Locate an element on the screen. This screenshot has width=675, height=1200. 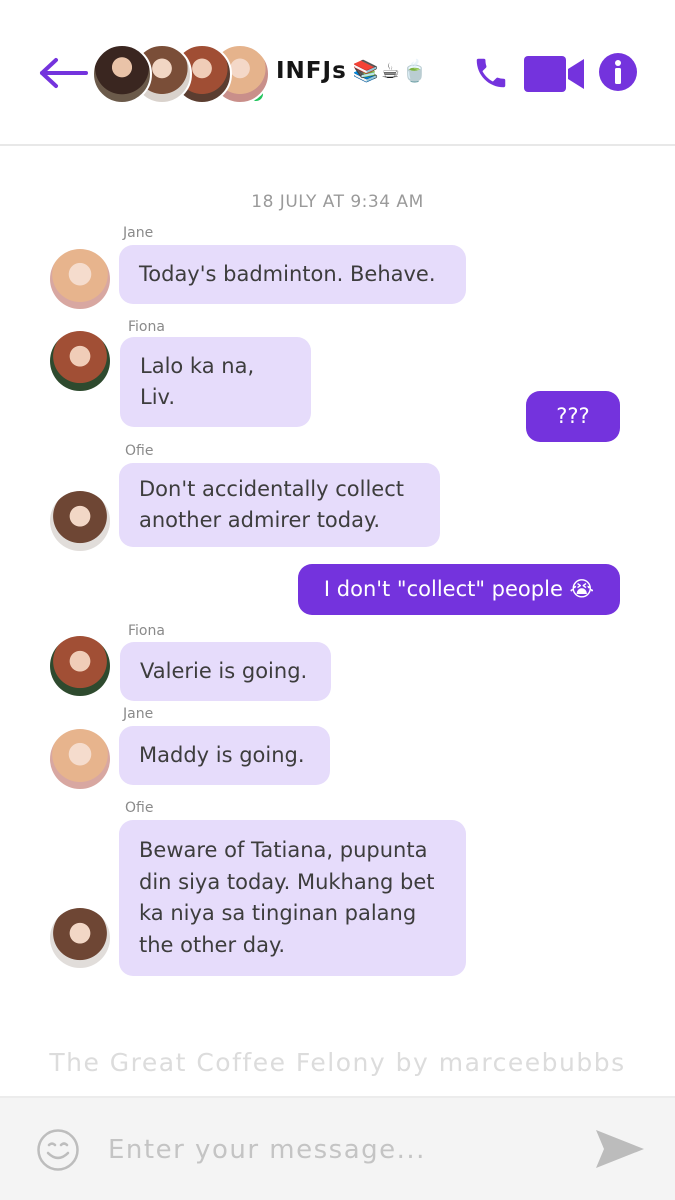
message-composer is located at coordinates (337, 1148).